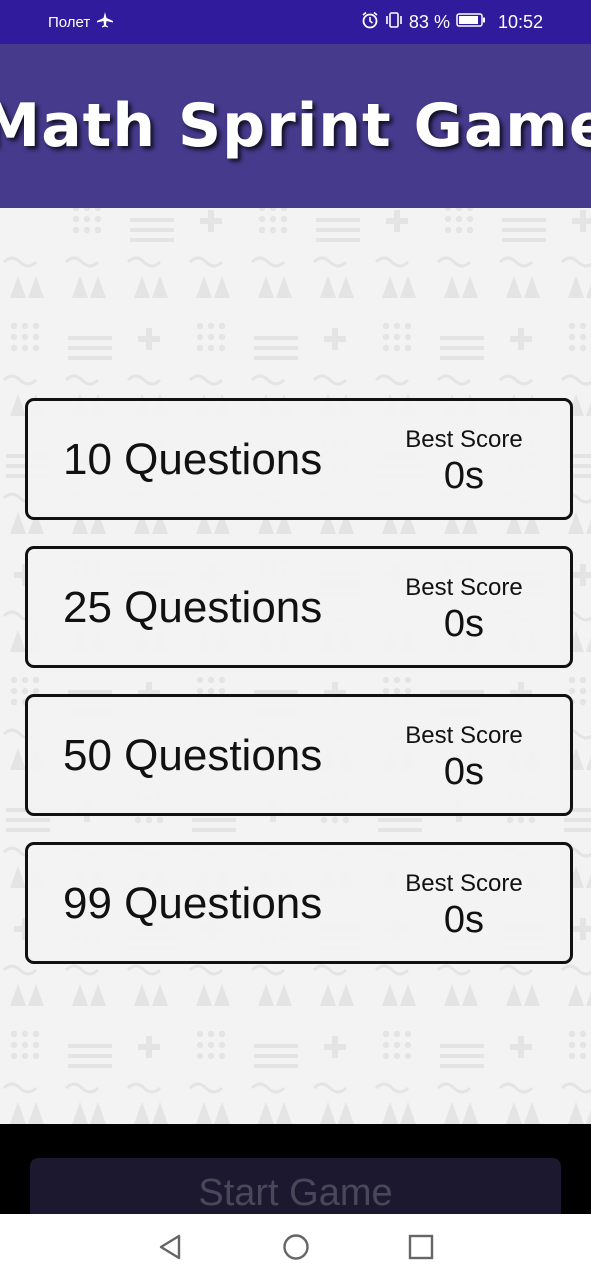 This screenshot has width=591, height=1280. I want to click on recents-icon, so click(421, 1247).